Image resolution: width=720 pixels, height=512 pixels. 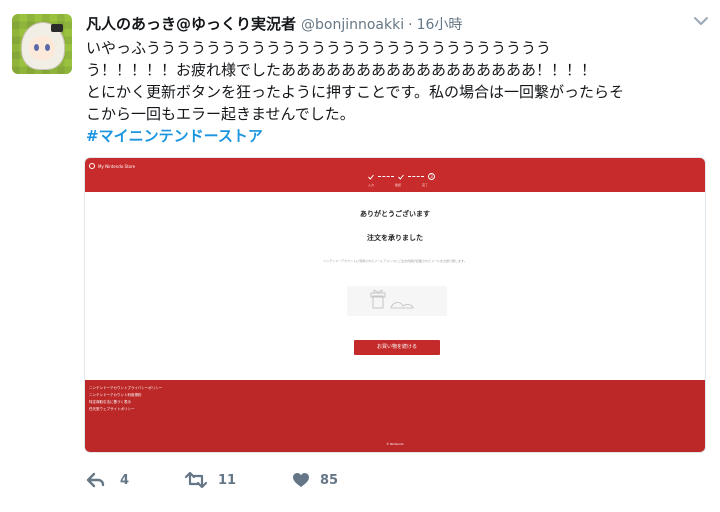 I want to click on chevron-down-icon, so click(x=701, y=21).